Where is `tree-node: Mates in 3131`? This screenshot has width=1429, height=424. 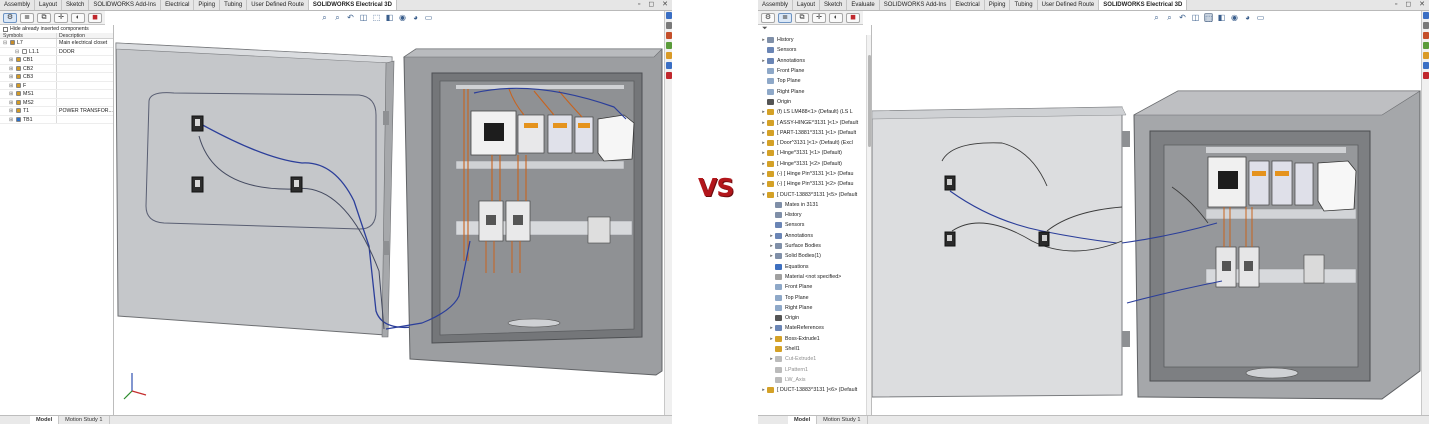
tree-node: Mates in 3131 is located at coordinates (814, 205).